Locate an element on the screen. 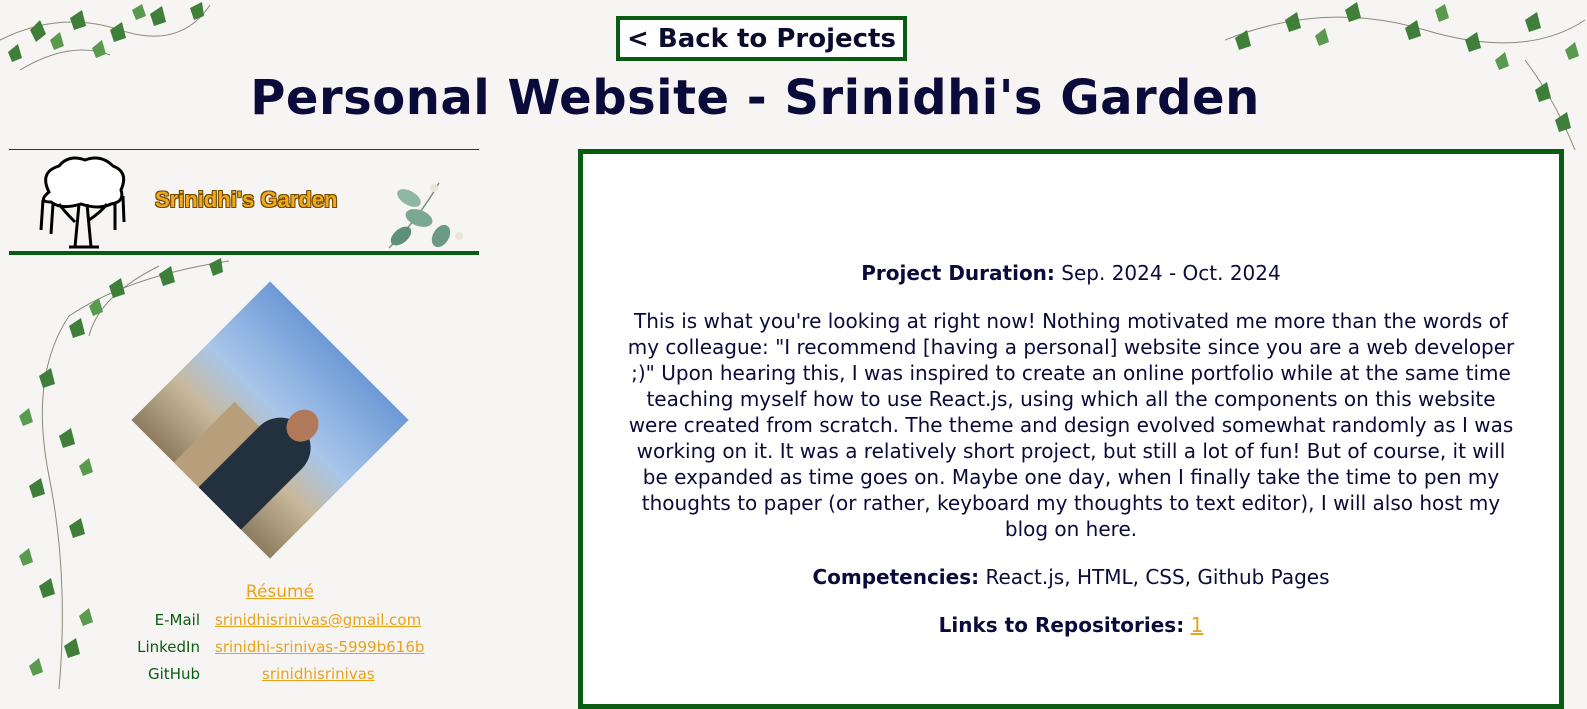  duration-value: Sep. 2024 - Oct. 2024 is located at coordinates (1171, 273).